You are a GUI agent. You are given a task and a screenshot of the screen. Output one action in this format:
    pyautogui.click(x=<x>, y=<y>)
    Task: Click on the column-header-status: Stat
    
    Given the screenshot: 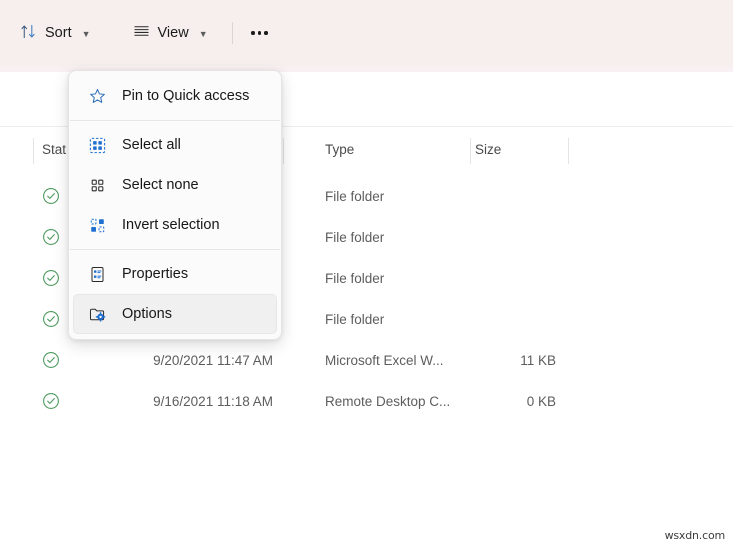 What is the action you would take?
    pyautogui.click(x=54, y=149)
    